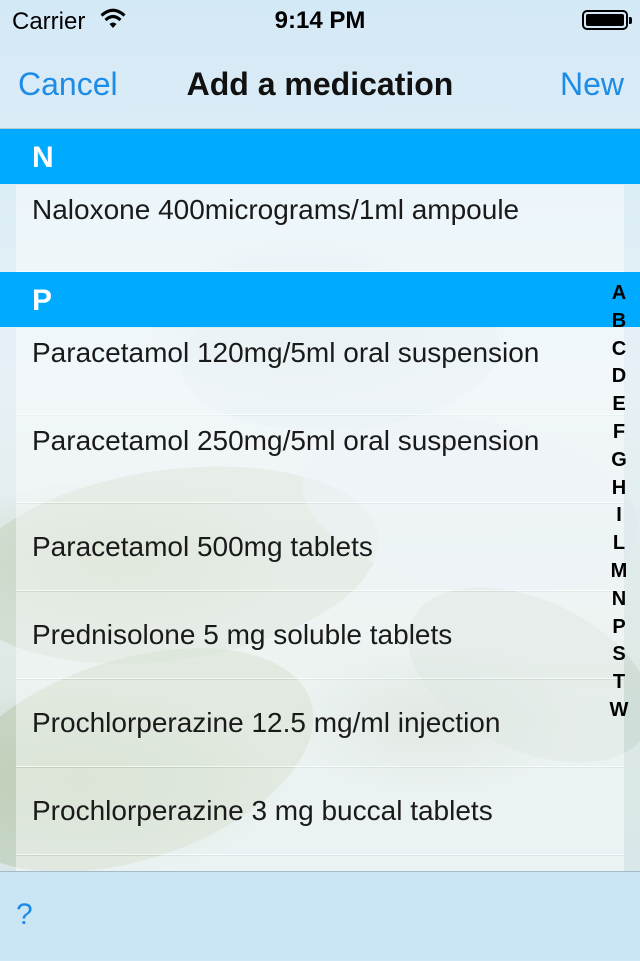 Image resolution: width=640 pixels, height=961 pixels. I want to click on medication-name: Naloxone 400micrograms/1ml ampoule, so click(276, 209).